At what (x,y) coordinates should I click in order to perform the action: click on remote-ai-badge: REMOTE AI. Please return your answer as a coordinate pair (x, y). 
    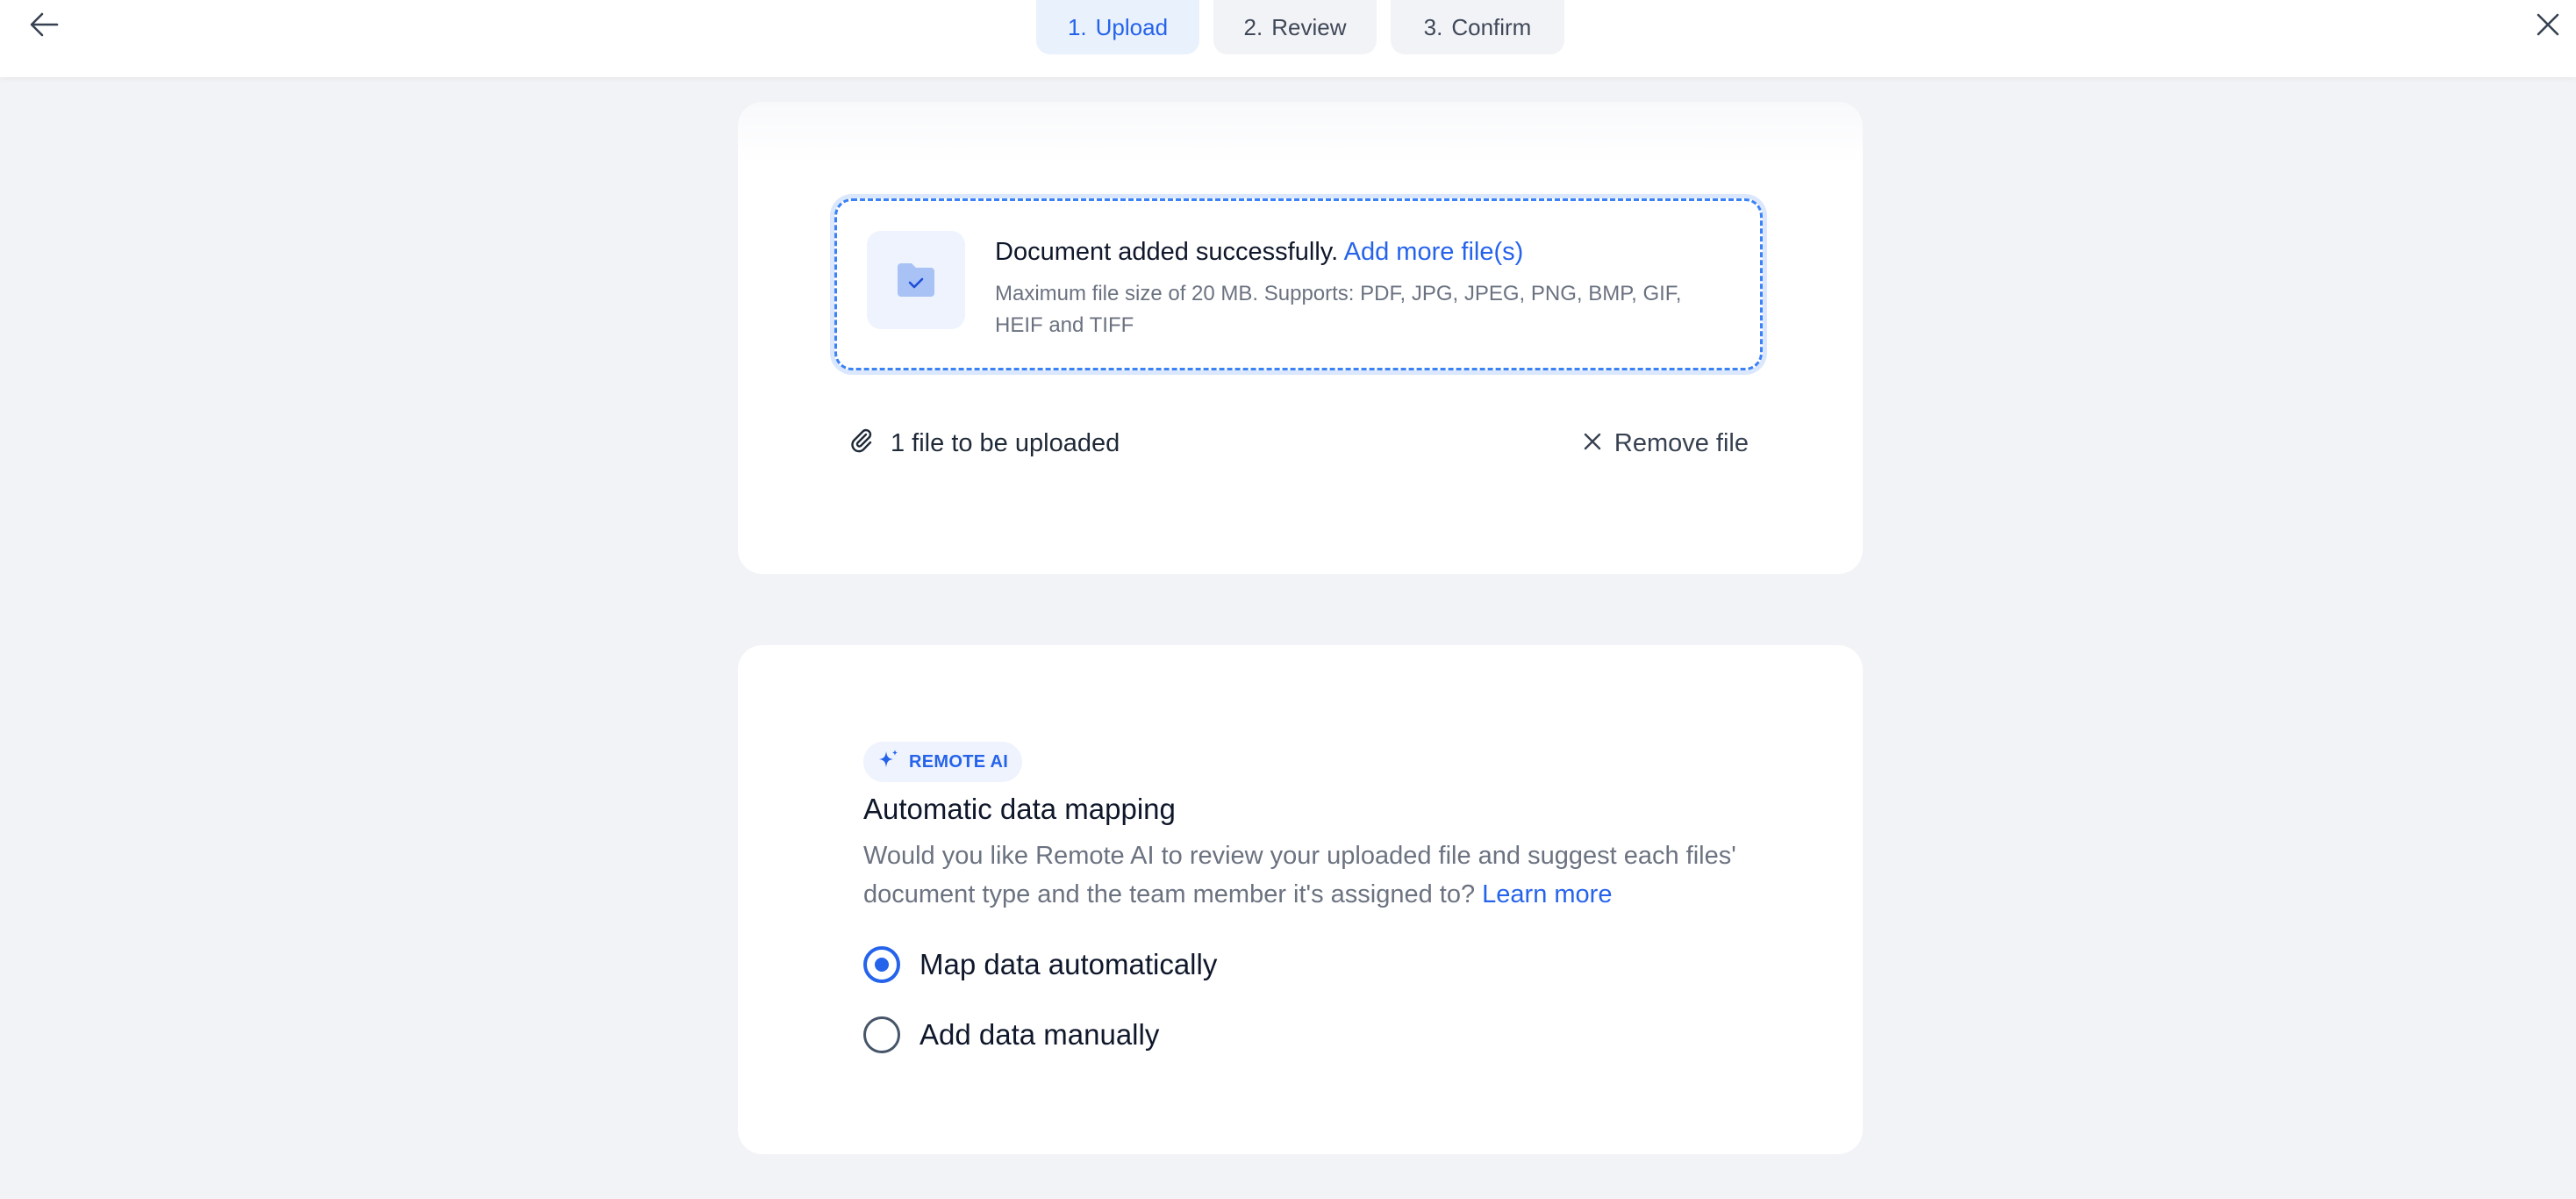
    Looking at the image, I should click on (943, 762).